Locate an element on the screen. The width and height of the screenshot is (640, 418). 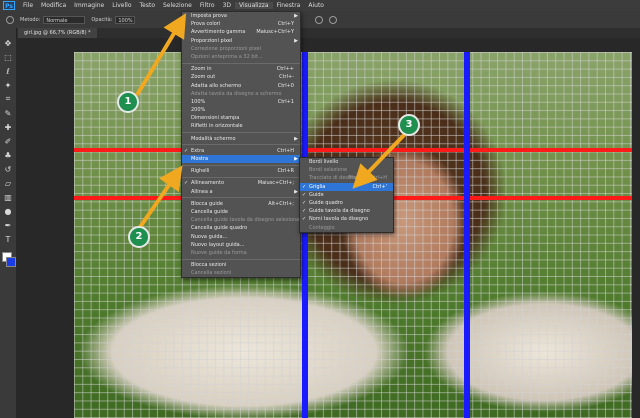
step-badge-1: 1 is located at coordinates (128, 102).